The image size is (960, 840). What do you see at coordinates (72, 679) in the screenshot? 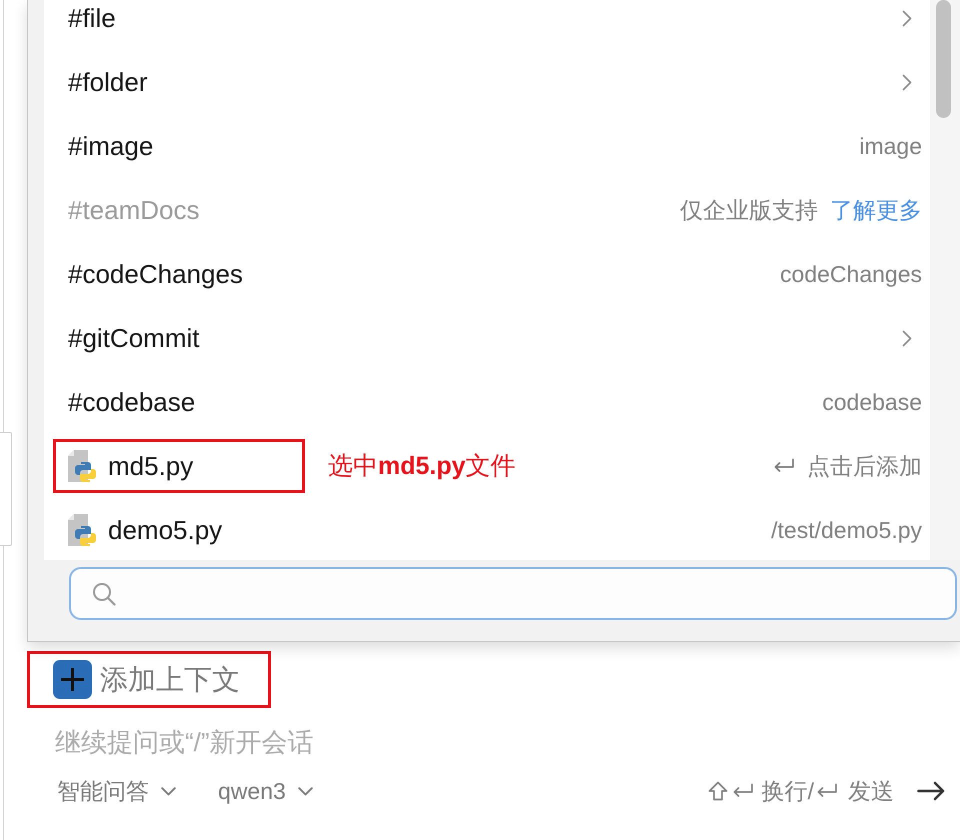
I see `plus-icon` at bounding box center [72, 679].